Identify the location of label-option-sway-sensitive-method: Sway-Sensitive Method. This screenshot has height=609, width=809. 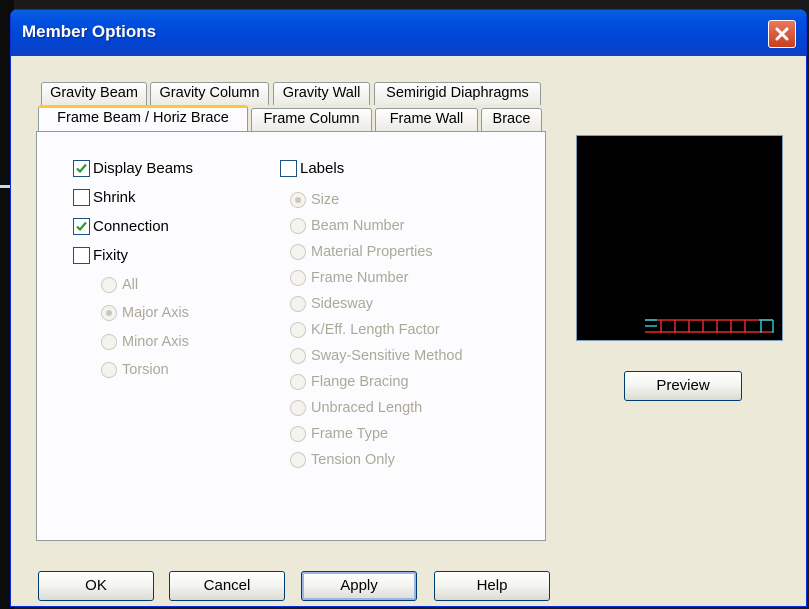
(376, 356).